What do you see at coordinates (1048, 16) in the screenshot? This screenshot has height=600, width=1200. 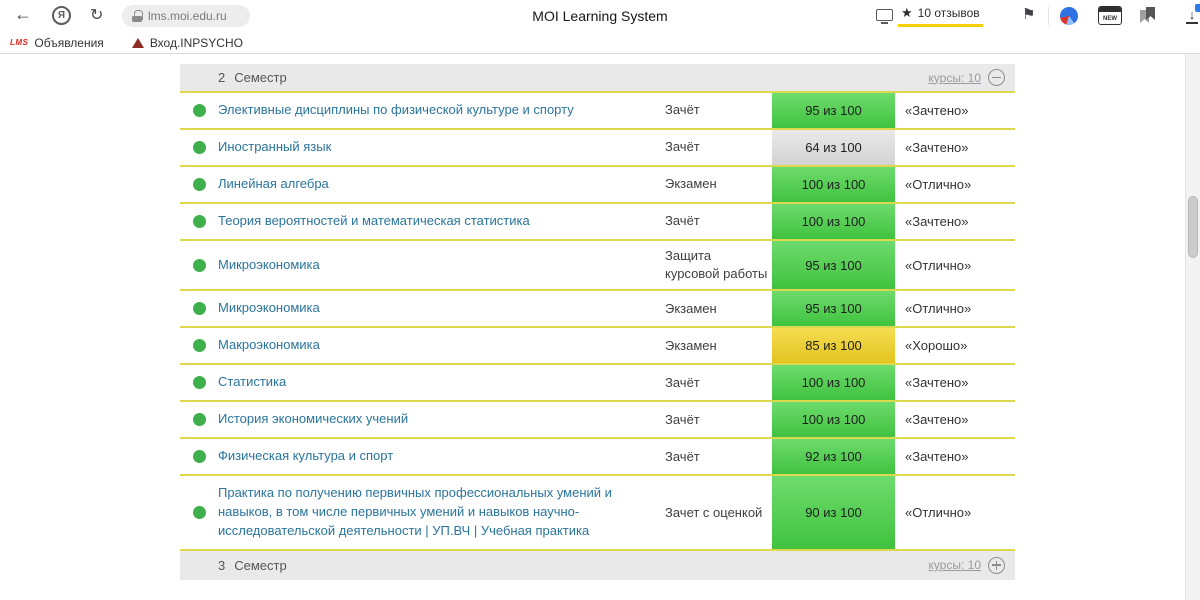 I see `toolbar-divider` at bounding box center [1048, 16].